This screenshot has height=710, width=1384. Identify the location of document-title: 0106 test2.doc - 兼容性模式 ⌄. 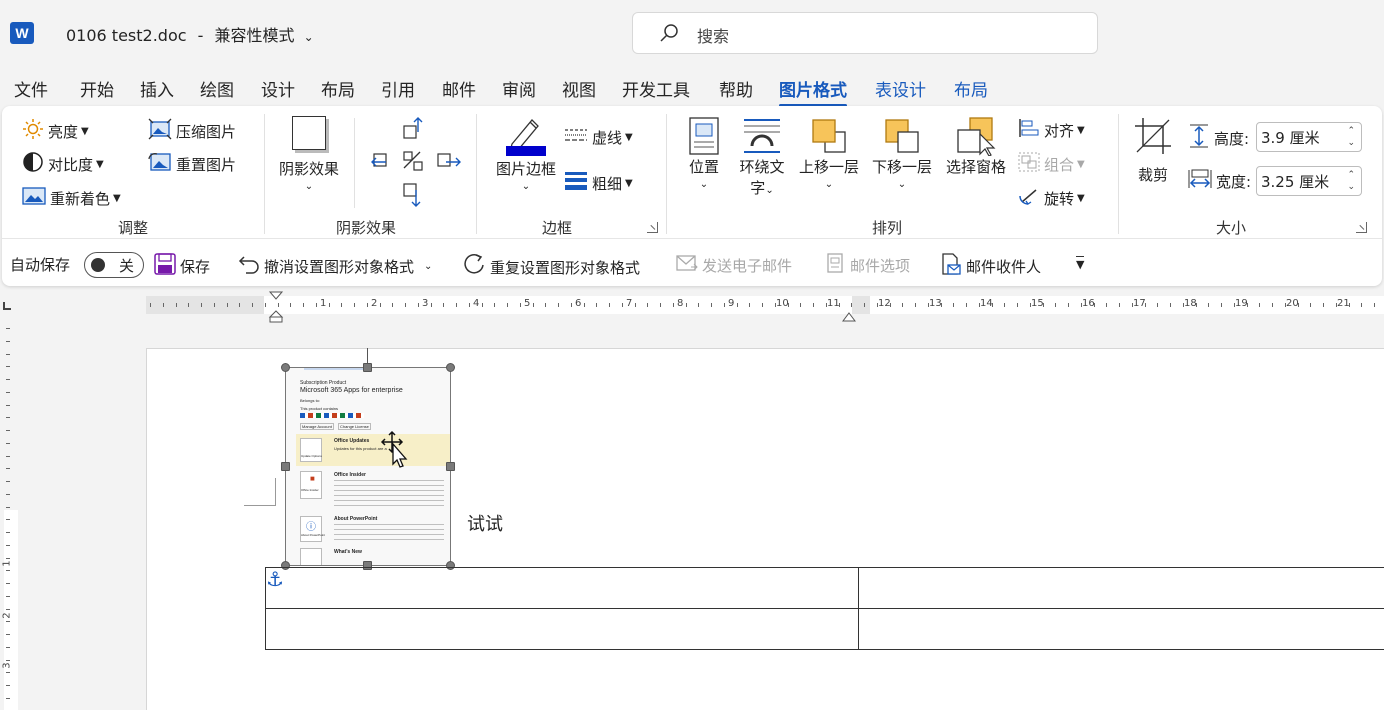
(190, 34).